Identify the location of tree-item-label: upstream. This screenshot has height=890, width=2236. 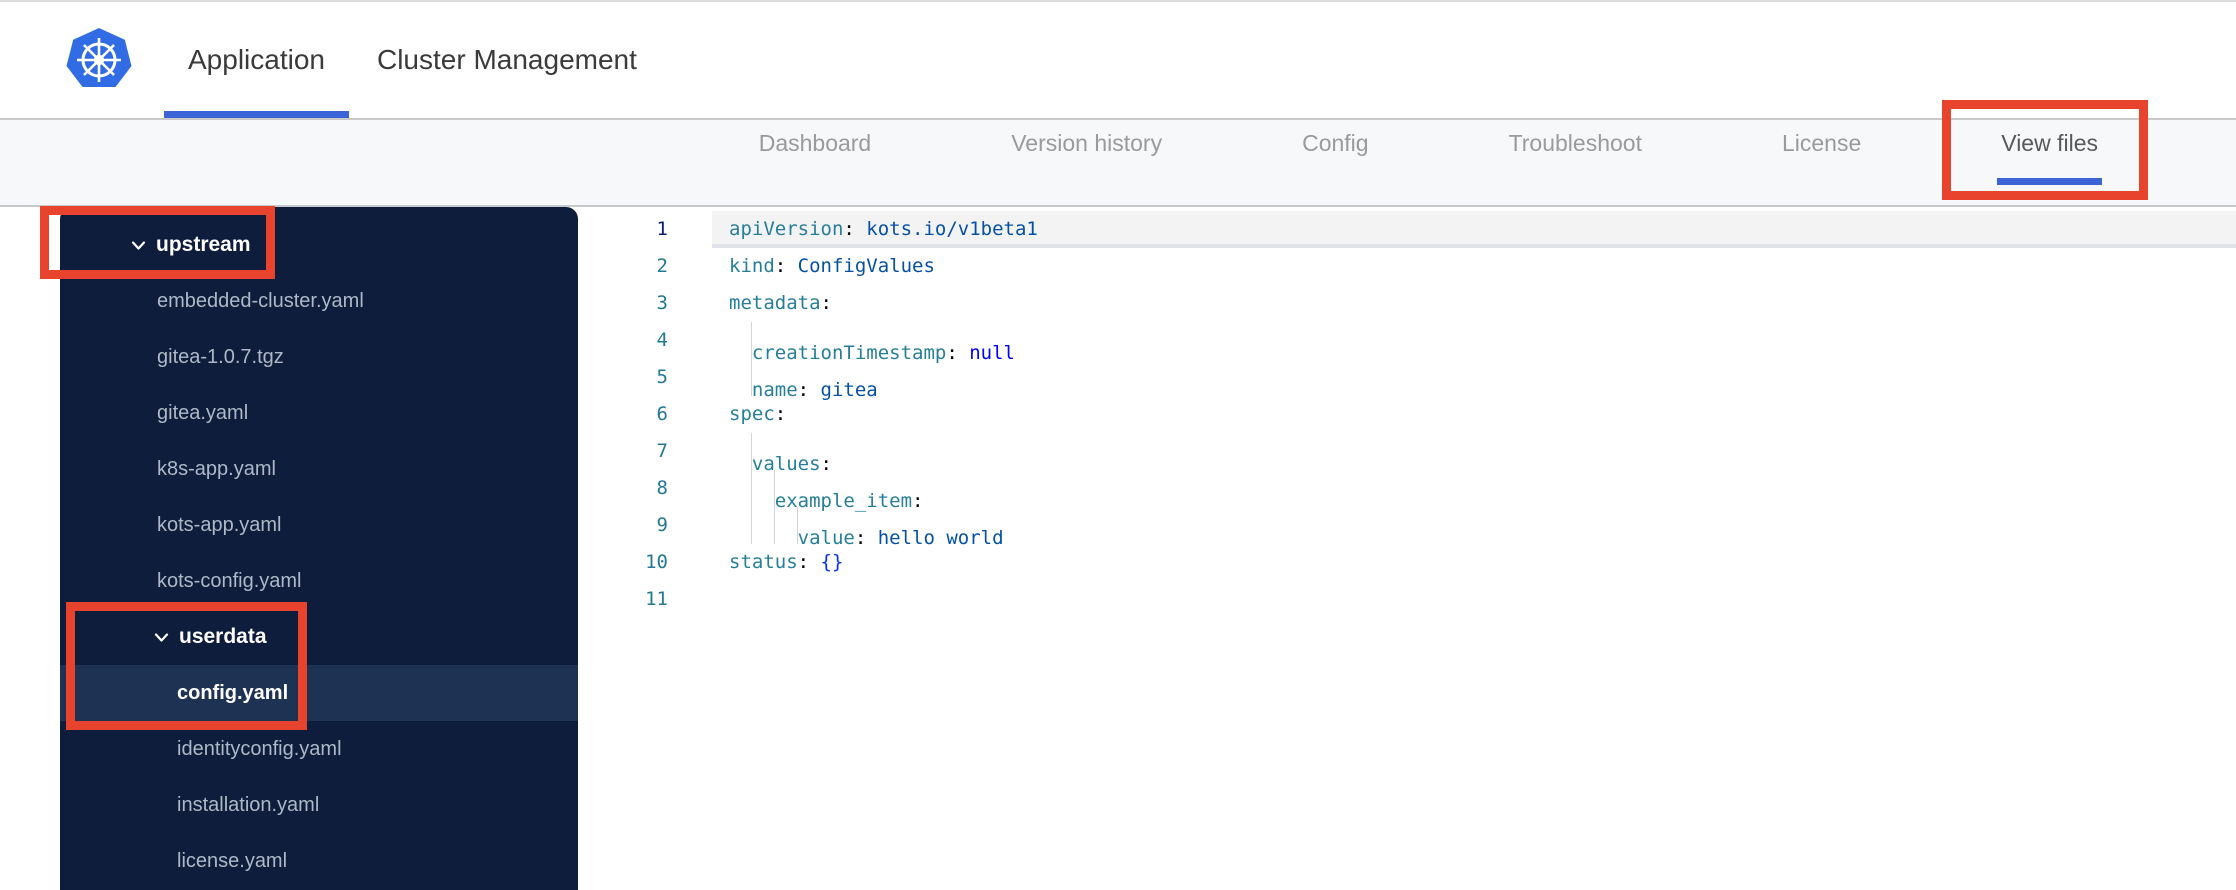
(203, 244).